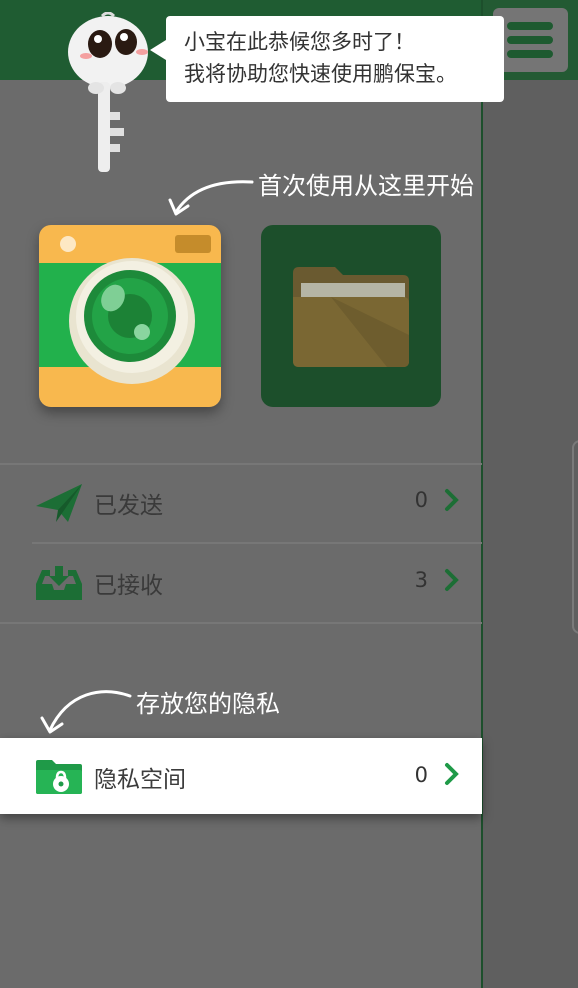 The height and width of the screenshot is (988, 578). What do you see at coordinates (59, 777) in the screenshot?
I see `locked-folder-icon` at bounding box center [59, 777].